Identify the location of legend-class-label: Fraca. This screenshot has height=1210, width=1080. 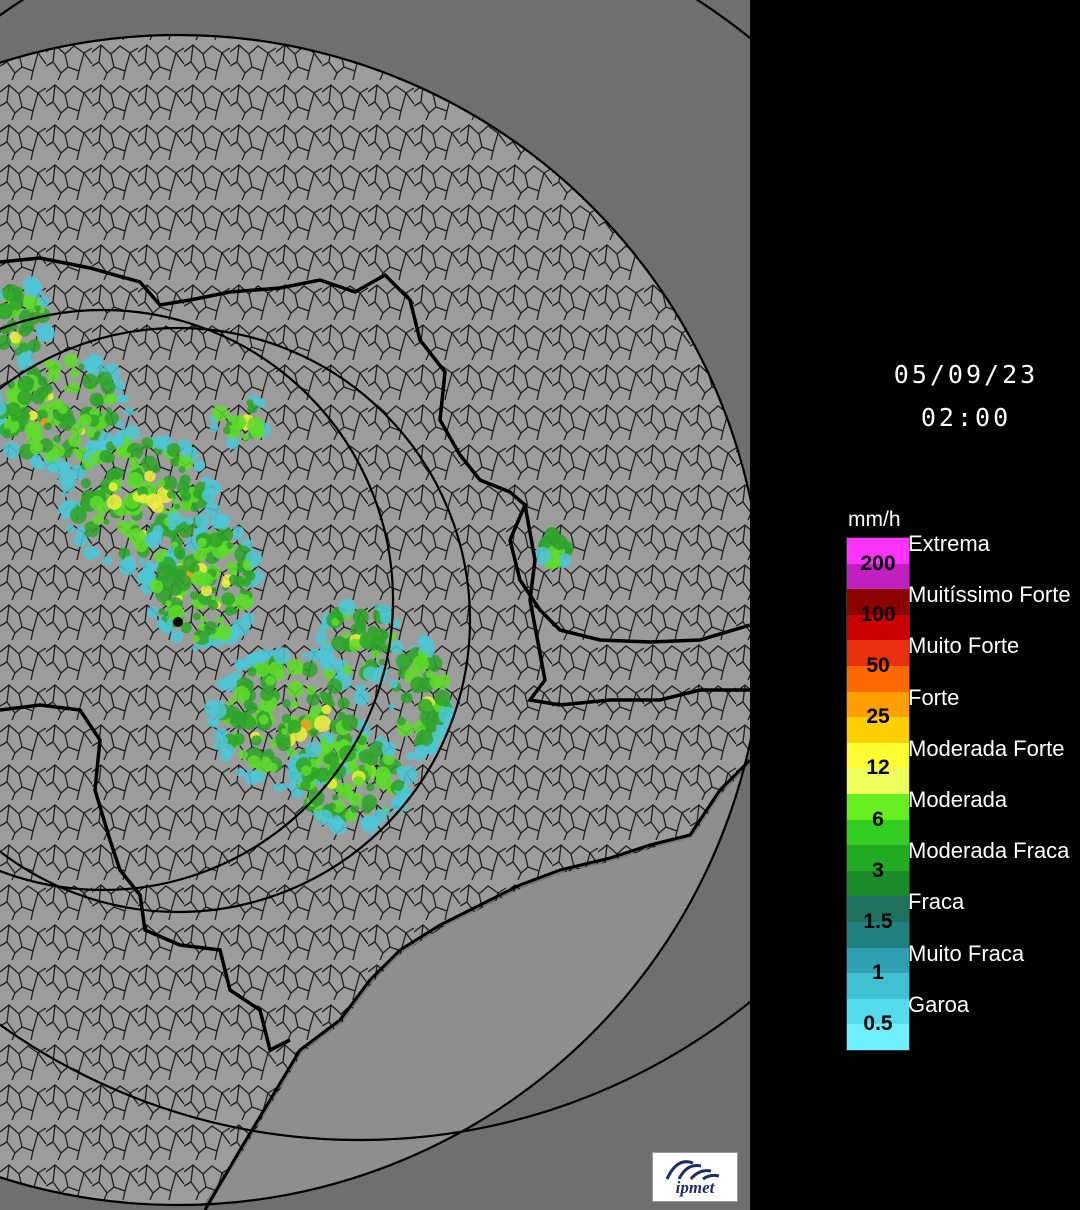
(936, 902).